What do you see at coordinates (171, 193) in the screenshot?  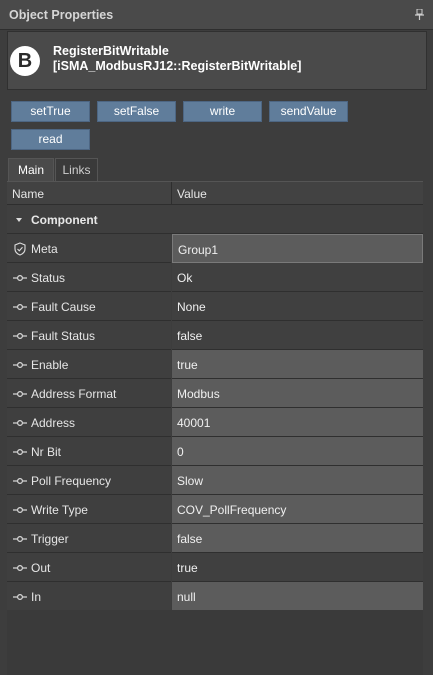 I see `column-divider` at bounding box center [171, 193].